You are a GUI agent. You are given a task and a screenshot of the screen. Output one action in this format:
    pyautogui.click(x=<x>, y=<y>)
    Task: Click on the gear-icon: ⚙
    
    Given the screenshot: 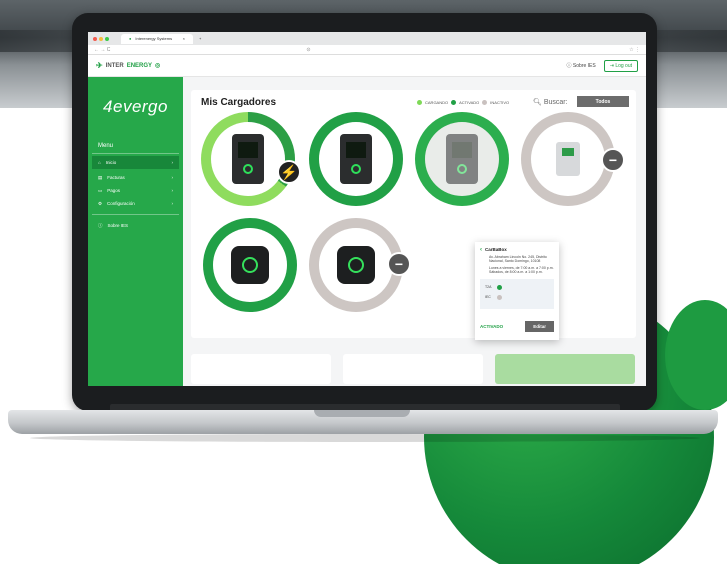 What is the action you would take?
    pyautogui.click(x=100, y=203)
    